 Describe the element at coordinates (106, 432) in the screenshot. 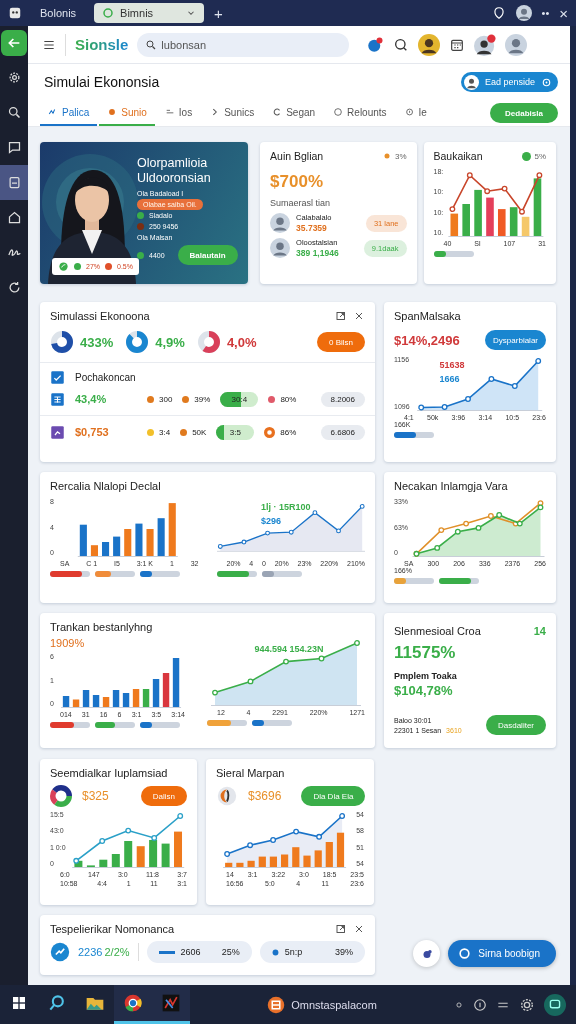

I see `row-value: $0,753` at that location.